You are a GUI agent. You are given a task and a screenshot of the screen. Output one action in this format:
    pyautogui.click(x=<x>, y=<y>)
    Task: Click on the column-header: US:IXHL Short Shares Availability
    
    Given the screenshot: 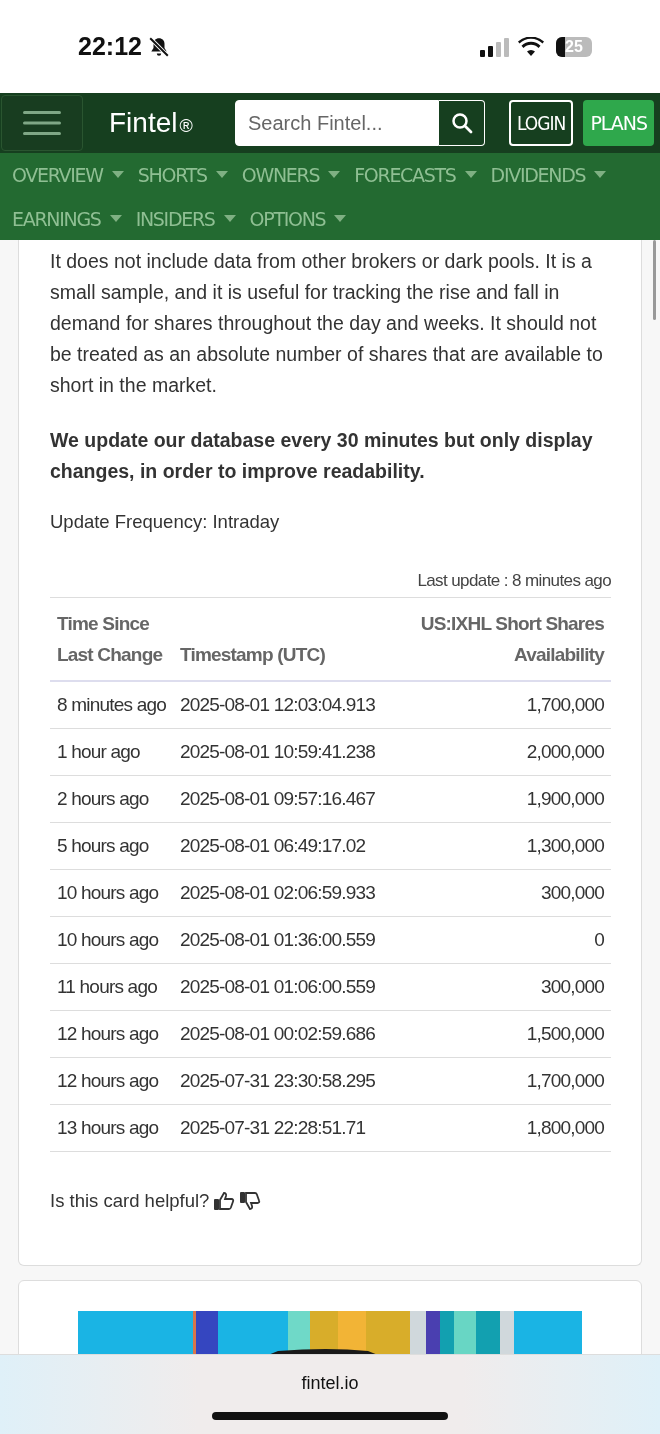 What is the action you would take?
    pyautogui.click(x=496, y=639)
    